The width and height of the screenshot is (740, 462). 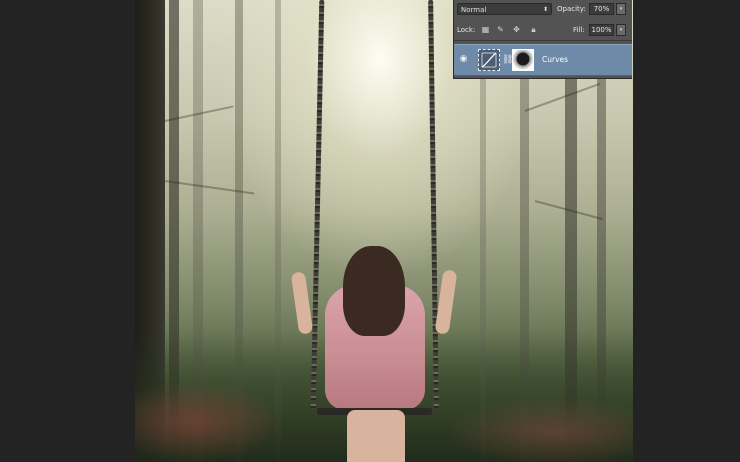 What do you see at coordinates (562, 97) in the screenshot?
I see `branch` at bounding box center [562, 97].